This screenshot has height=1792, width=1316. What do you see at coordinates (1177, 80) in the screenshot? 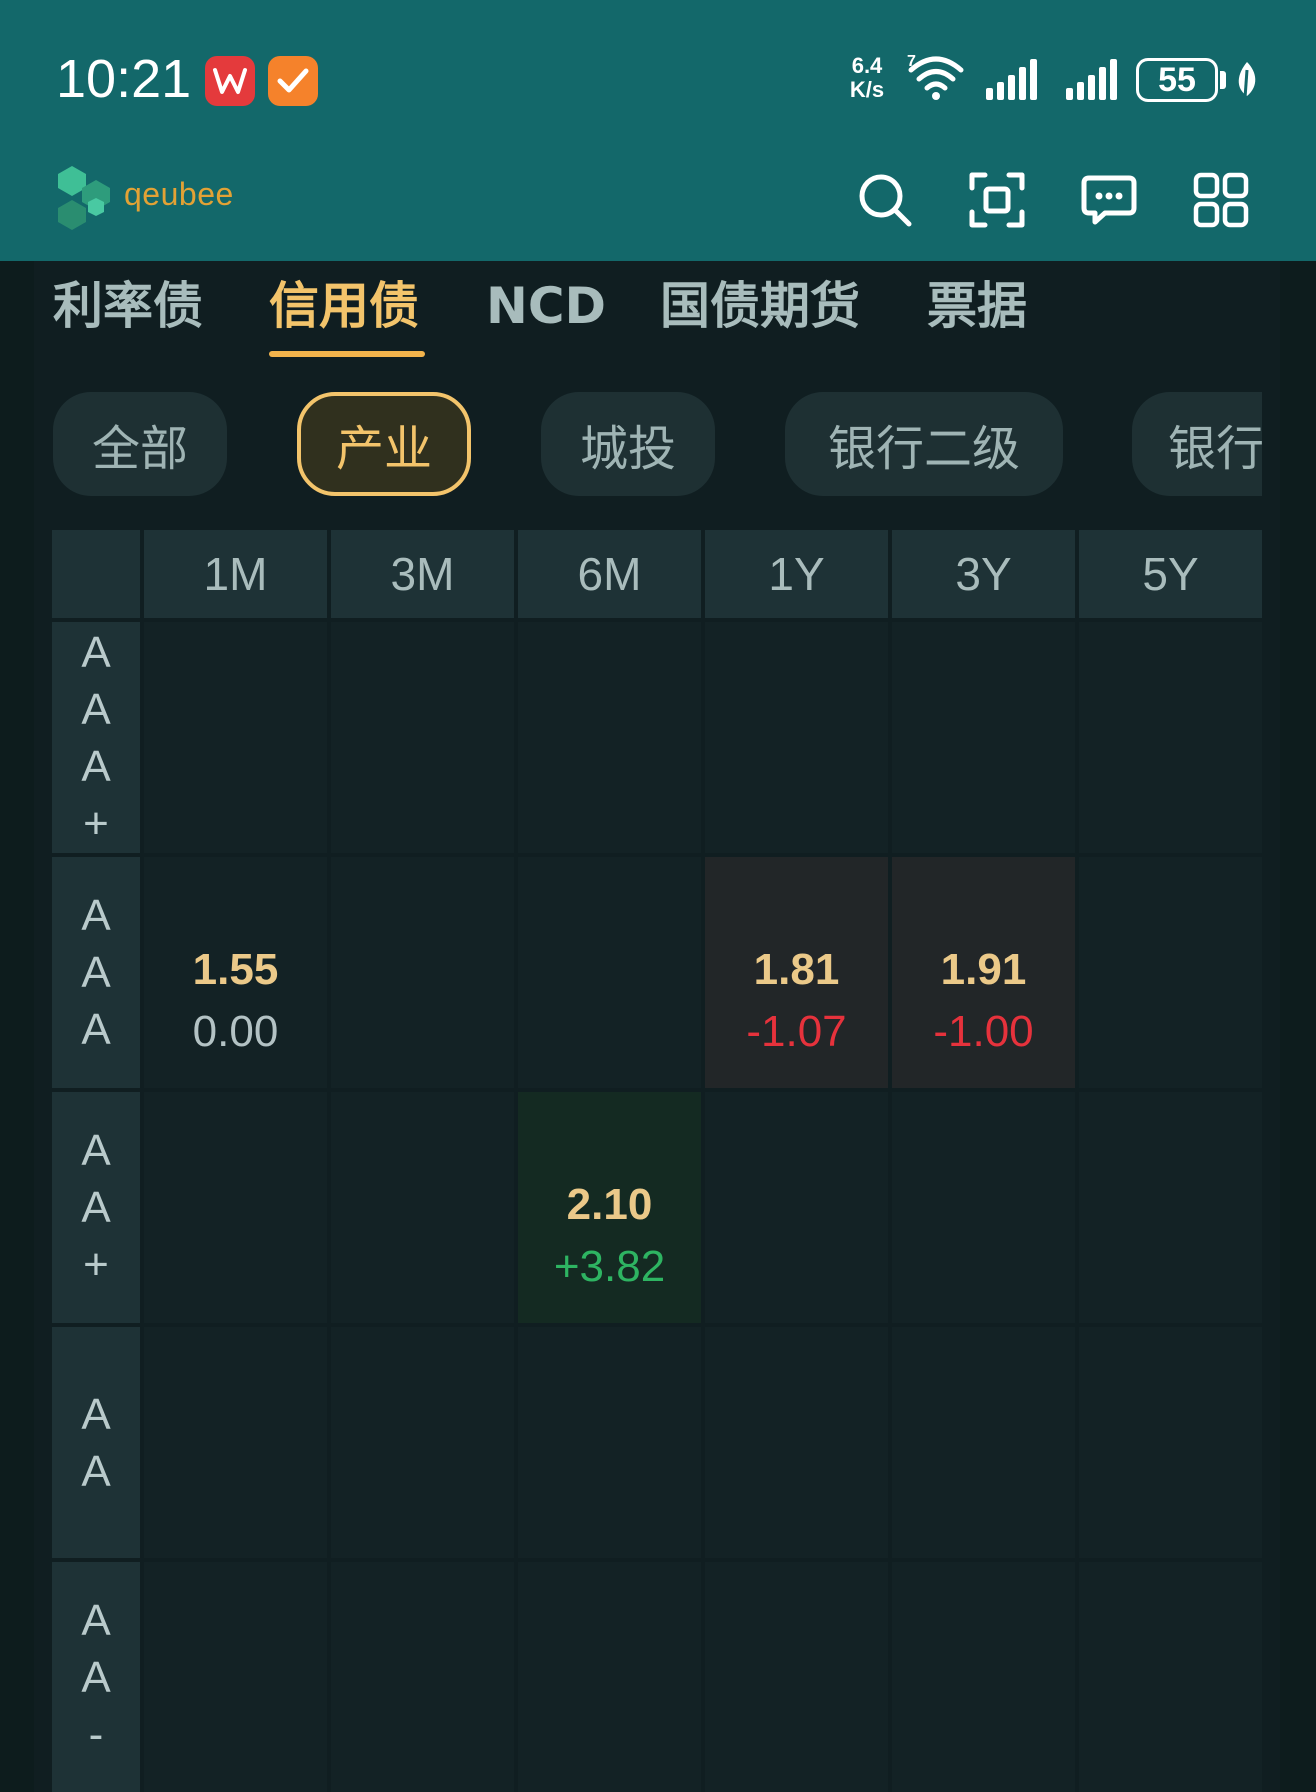
I see `battery-level: 55` at bounding box center [1177, 80].